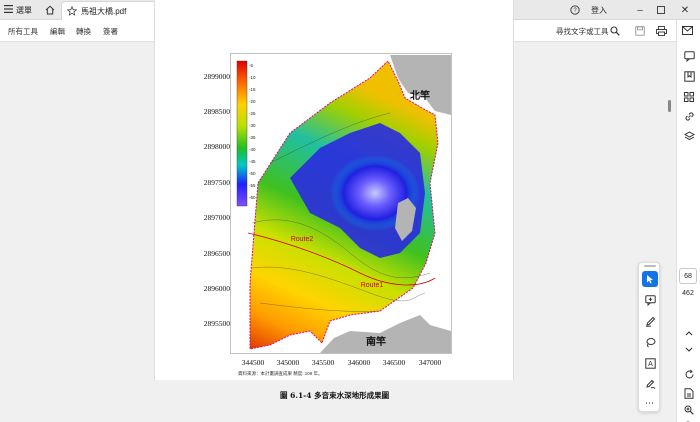  I want to click on colorbar-tick: -50, so click(252, 173).